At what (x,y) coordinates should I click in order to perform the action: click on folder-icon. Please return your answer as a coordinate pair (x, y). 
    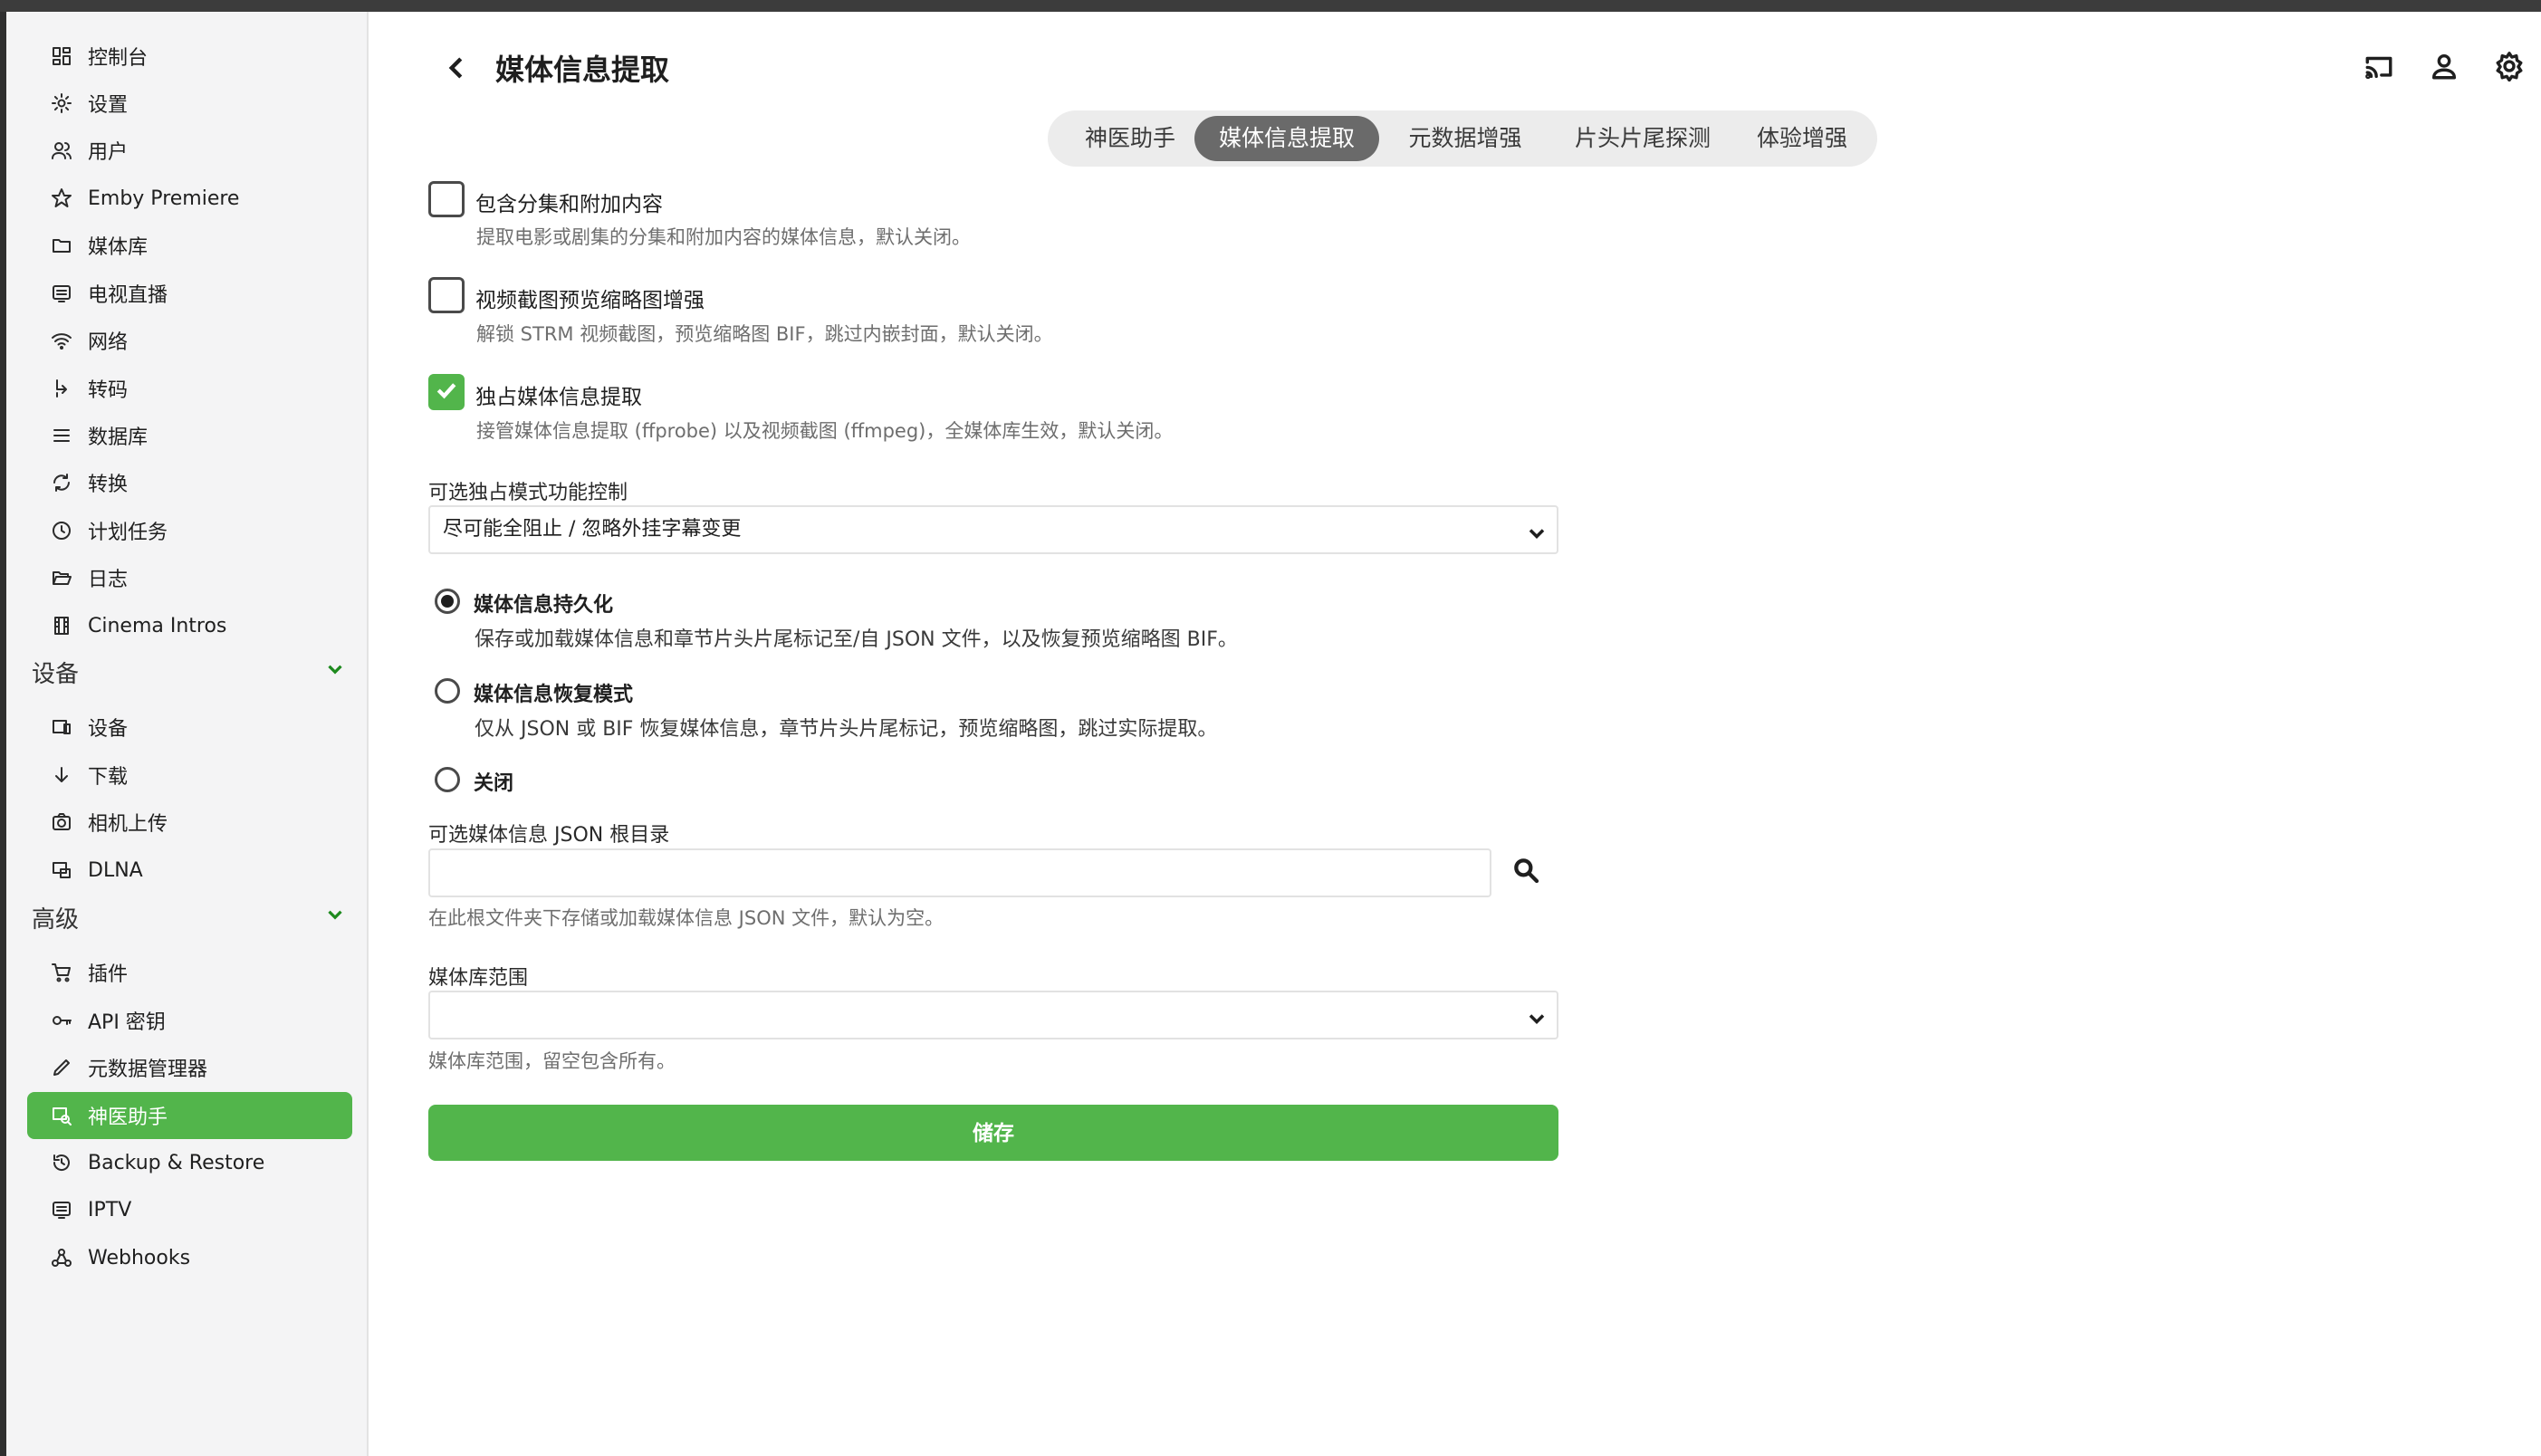
    Looking at the image, I should click on (61, 245).